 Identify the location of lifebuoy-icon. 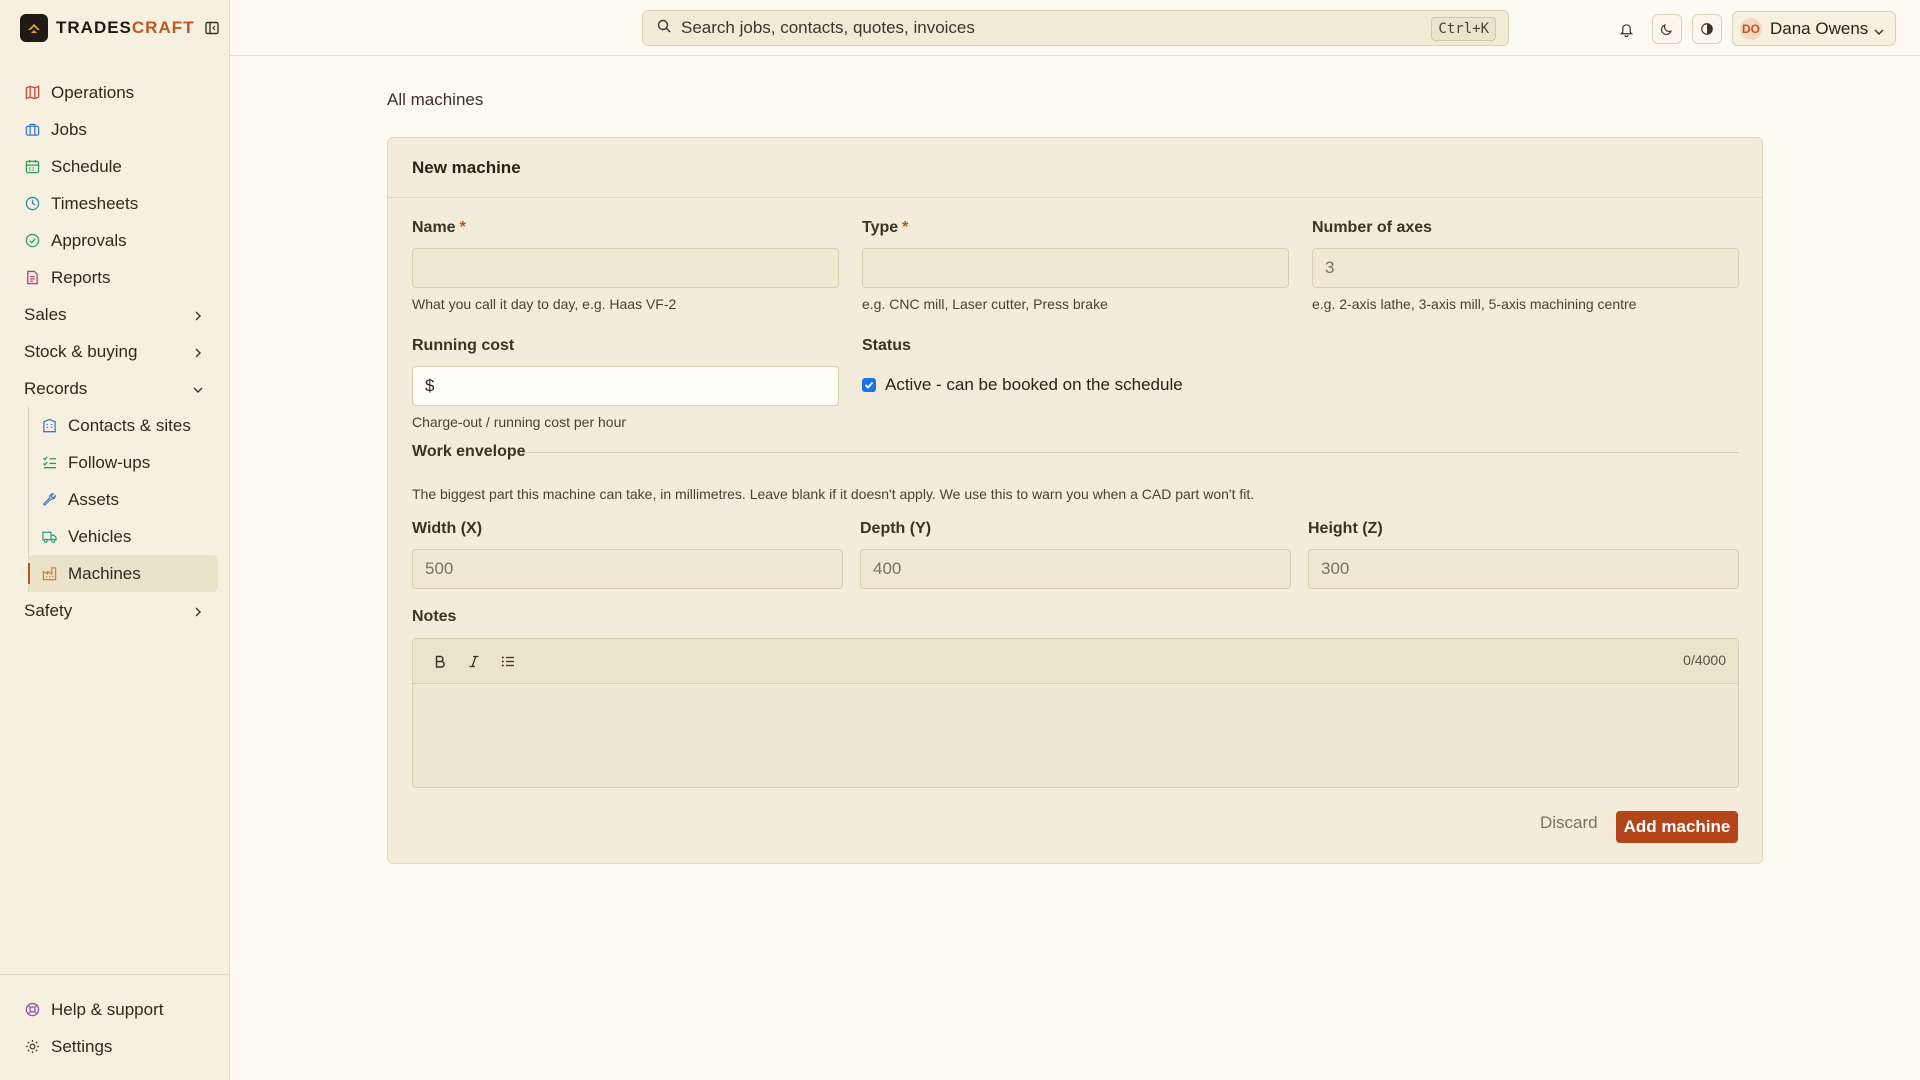
(32, 1010).